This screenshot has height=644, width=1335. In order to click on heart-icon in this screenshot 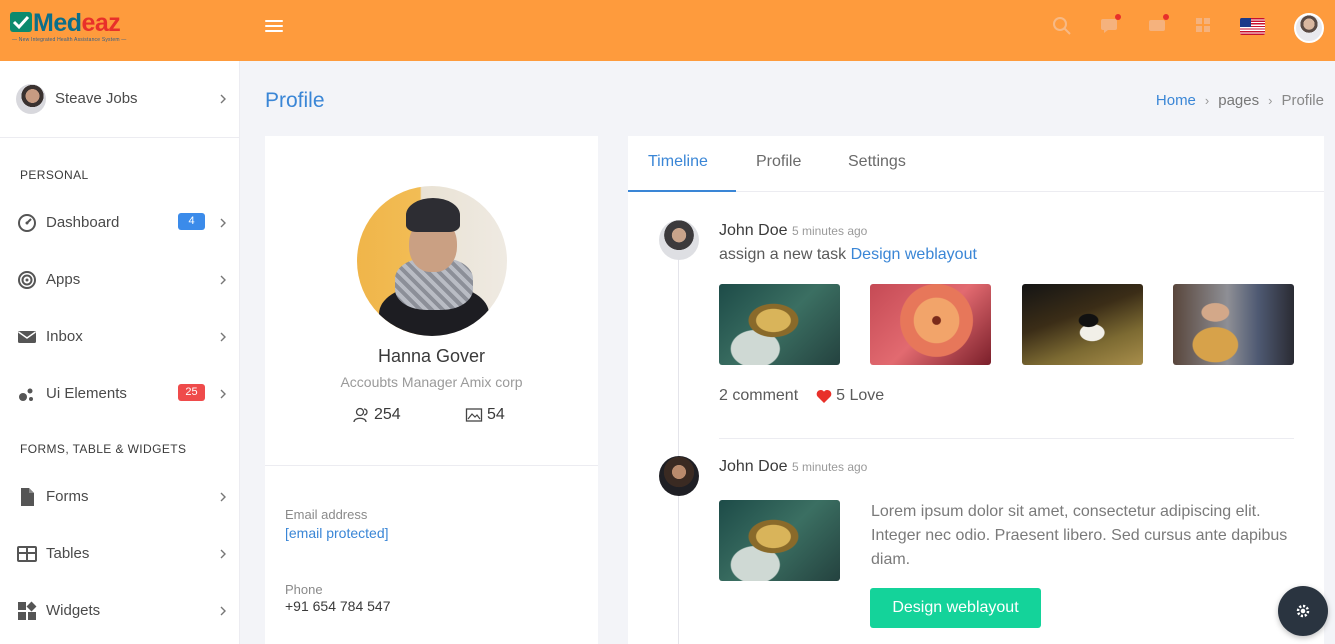, I will do `click(824, 396)`.